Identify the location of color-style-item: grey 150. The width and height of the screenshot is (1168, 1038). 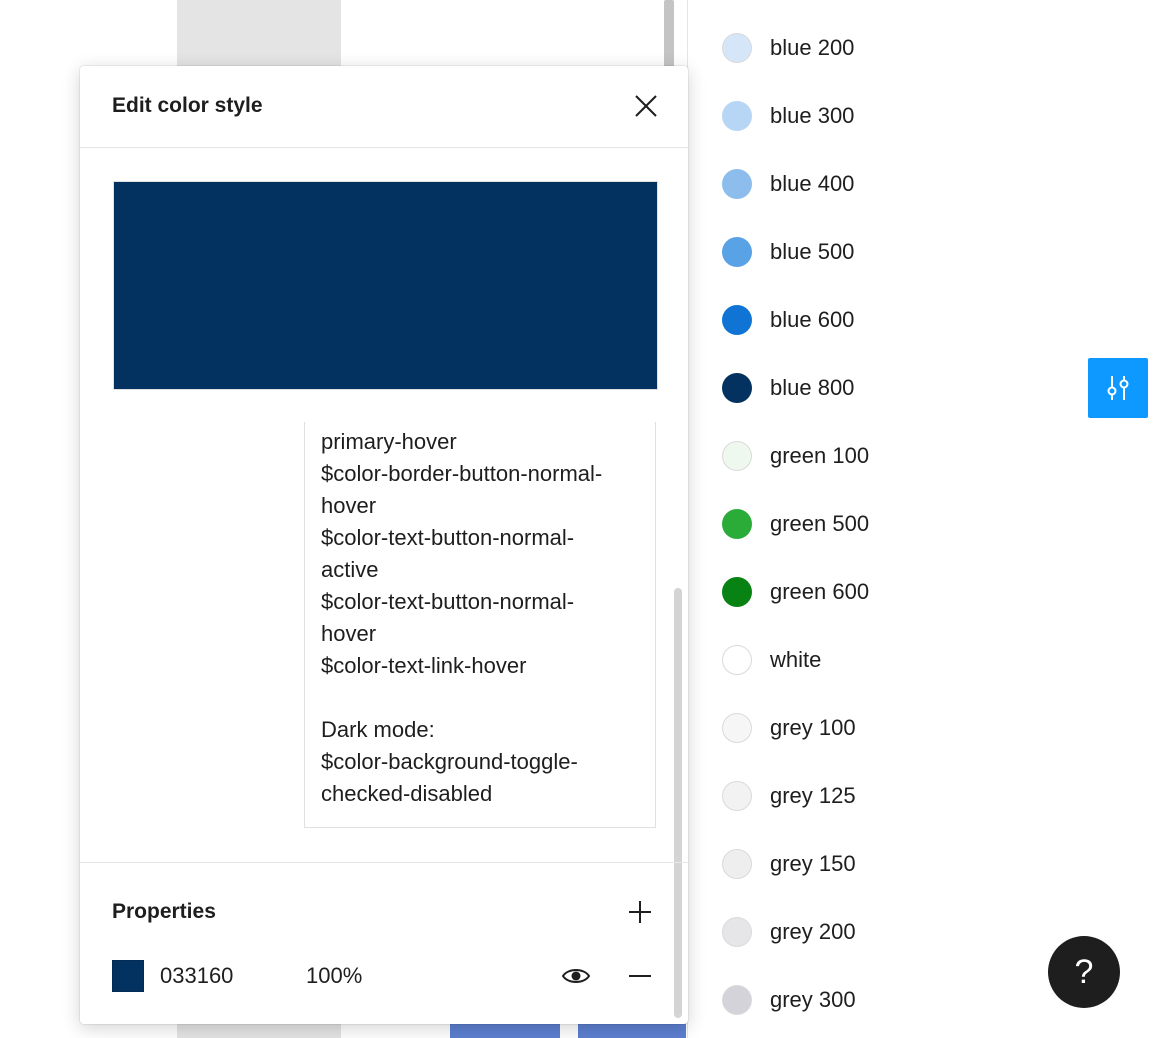
(940, 864).